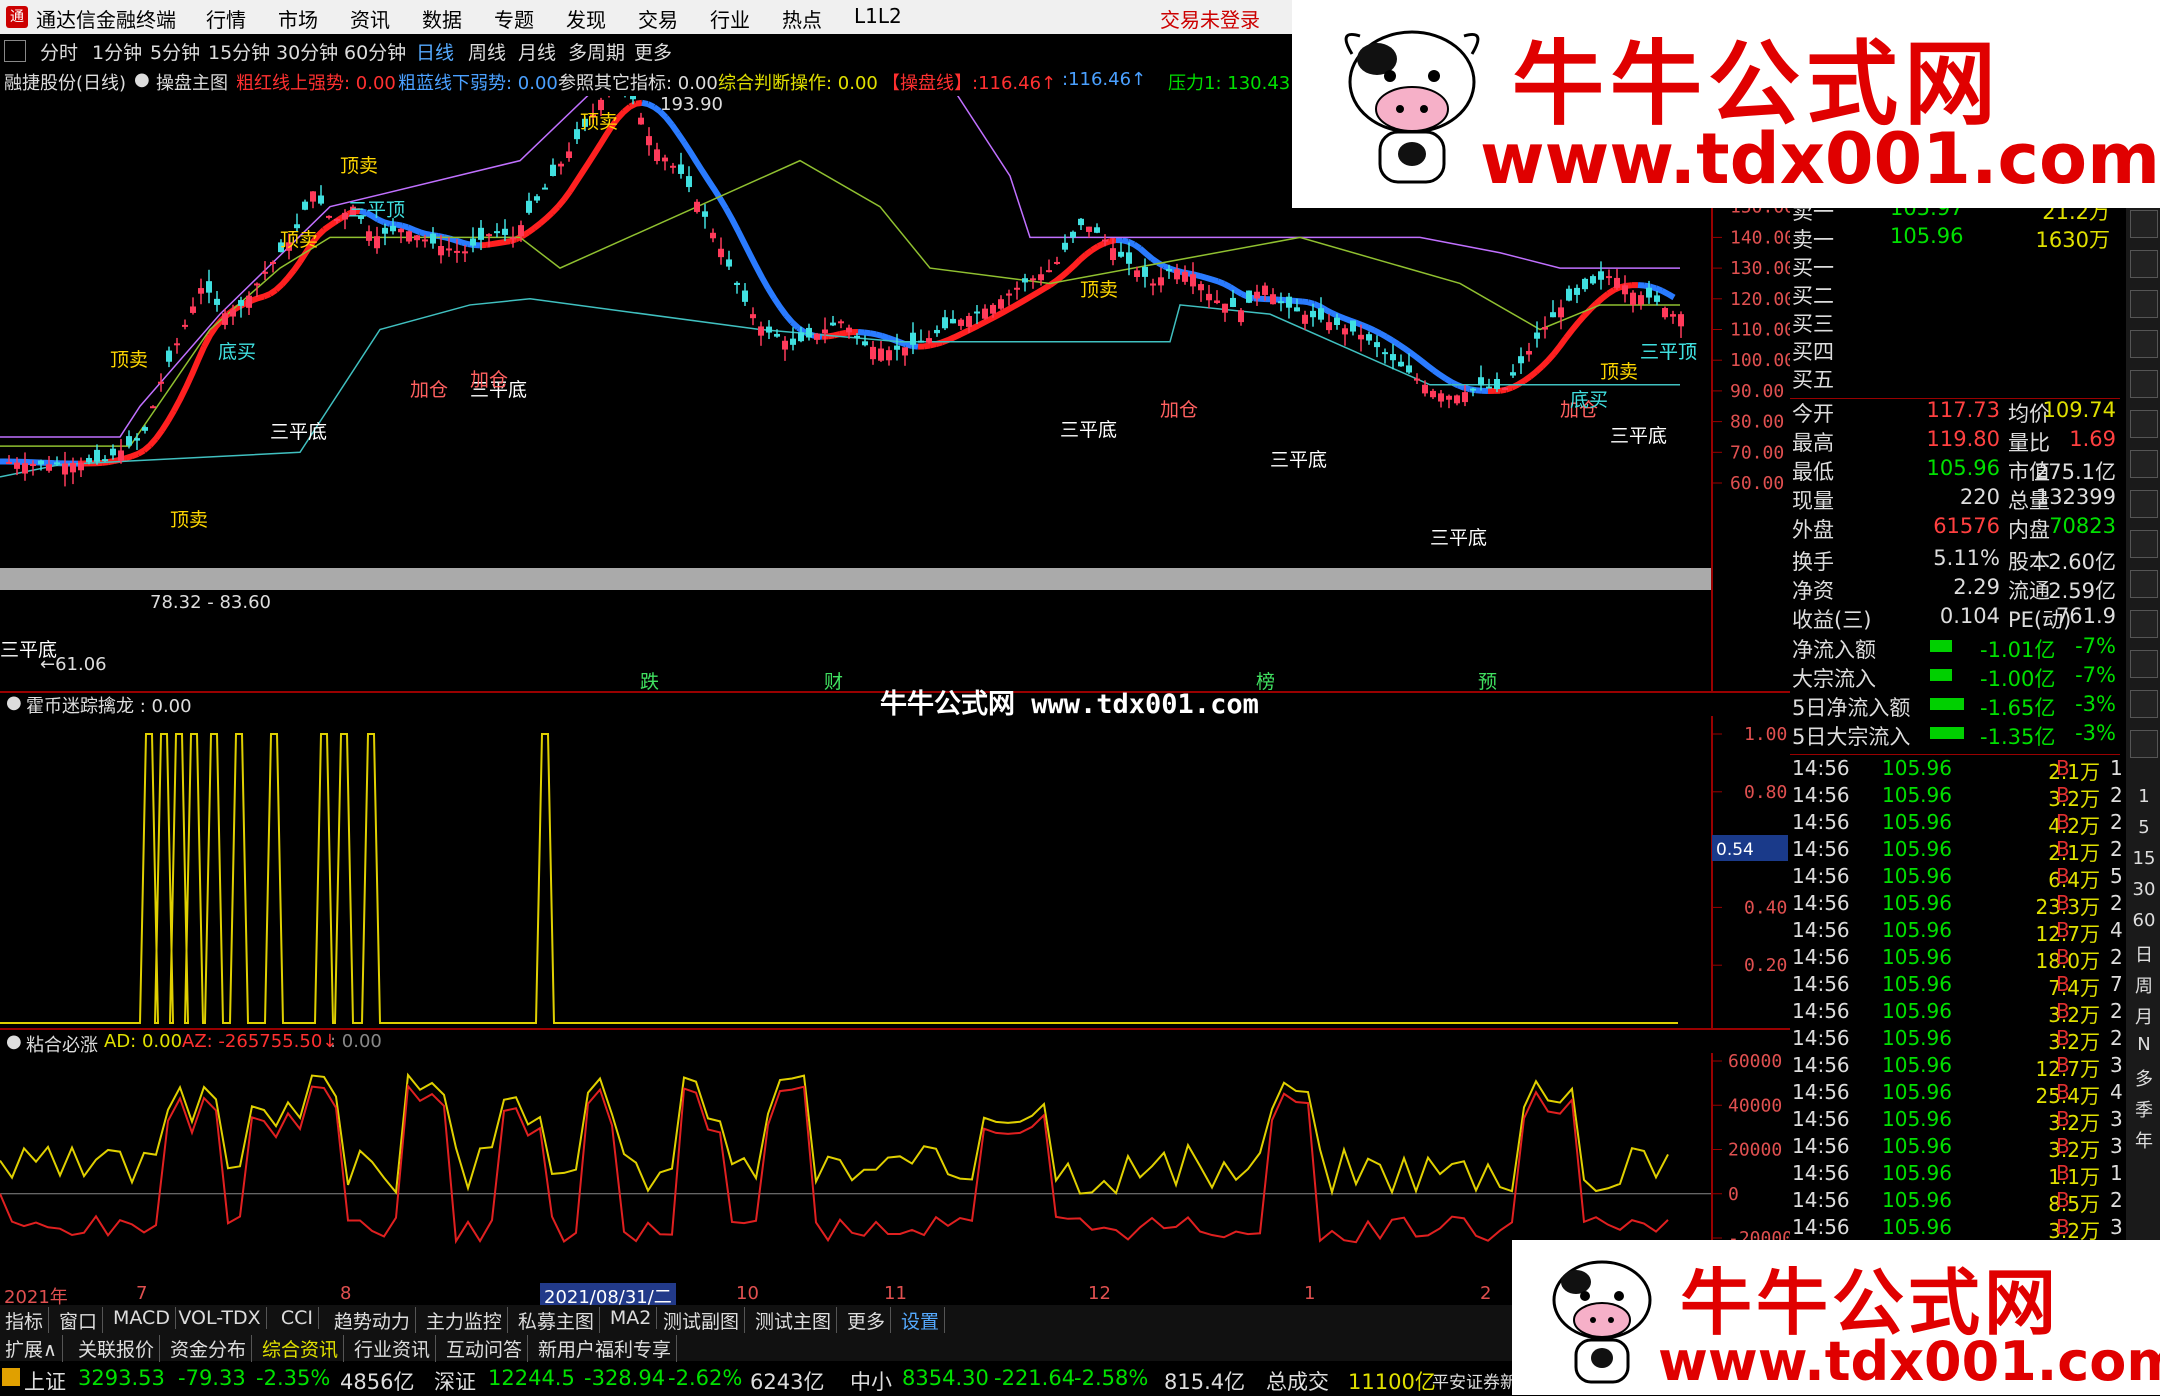  What do you see at coordinates (2144, 264) in the screenshot?
I see `trend-icon` at bounding box center [2144, 264].